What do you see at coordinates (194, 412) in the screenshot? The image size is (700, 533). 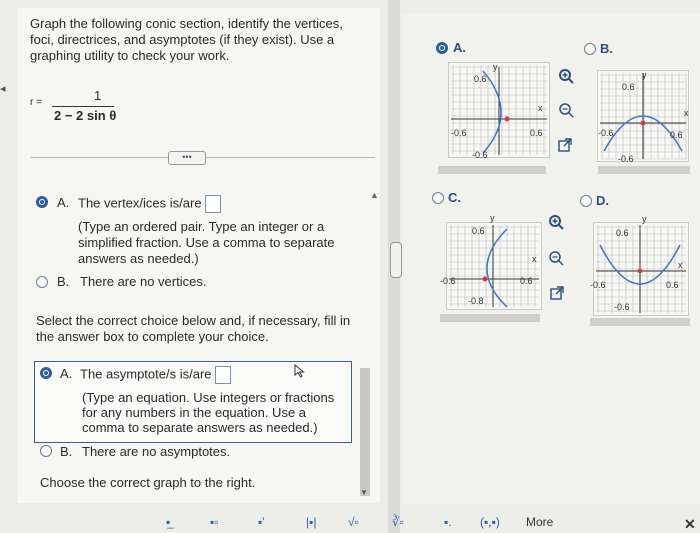 I see `asymptote-hint-2: for any numbers in the equation. Use a` at bounding box center [194, 412].